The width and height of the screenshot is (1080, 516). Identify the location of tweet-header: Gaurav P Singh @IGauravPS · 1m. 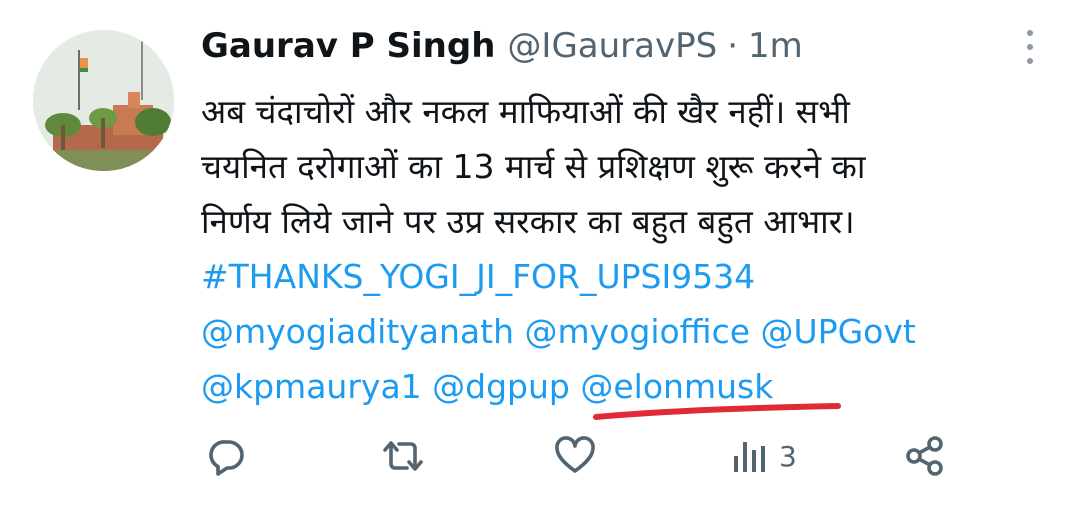
(502, 48).